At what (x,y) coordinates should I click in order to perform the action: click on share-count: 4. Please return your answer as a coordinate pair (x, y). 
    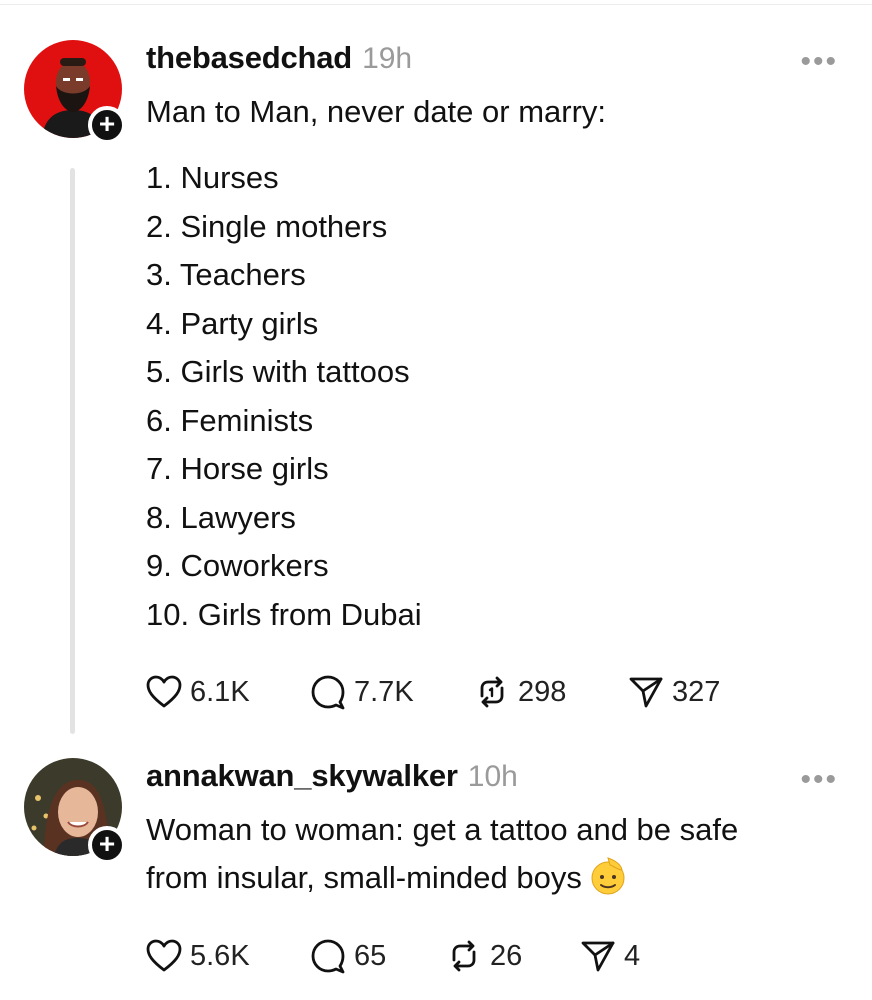
    Looking at the image, I should click on (632, 955).